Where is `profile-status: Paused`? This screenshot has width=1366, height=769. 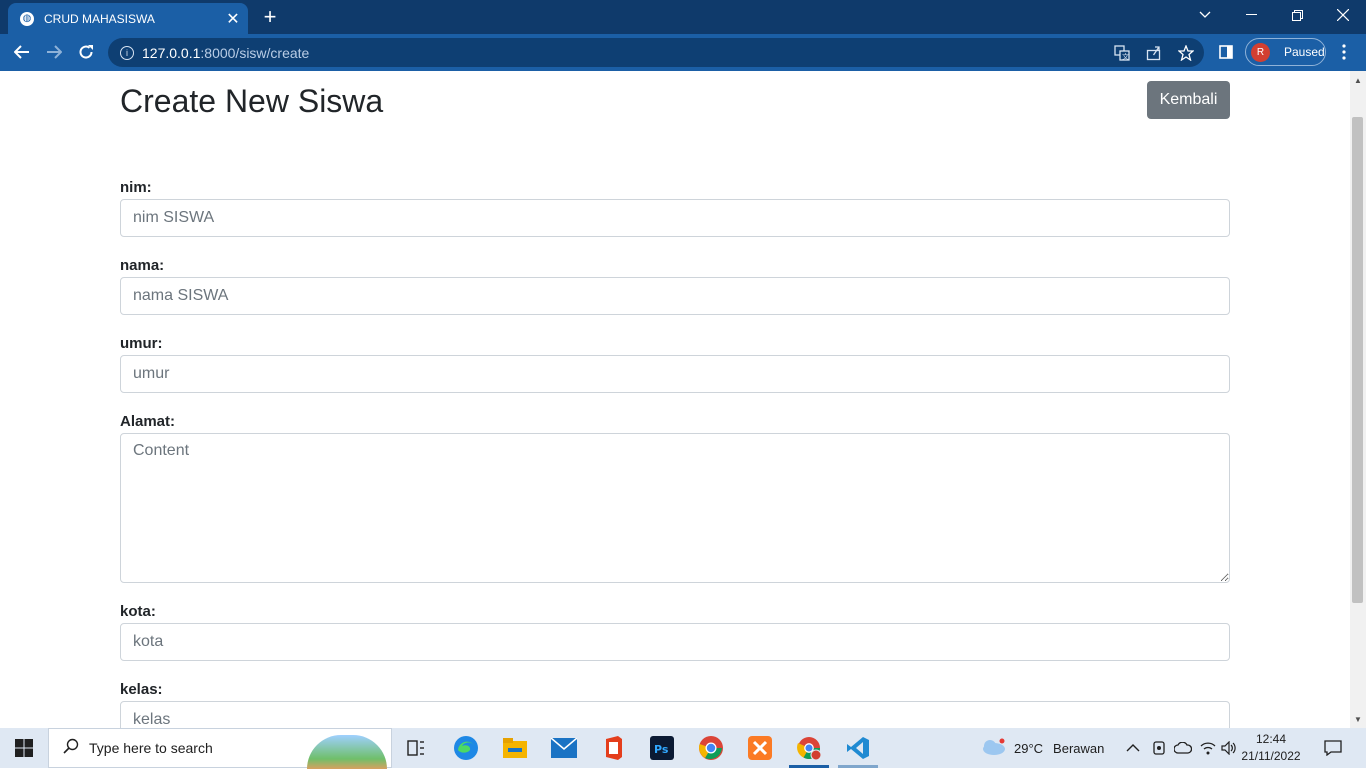 profile-status: Paused is located at coordinates (1304, 52).